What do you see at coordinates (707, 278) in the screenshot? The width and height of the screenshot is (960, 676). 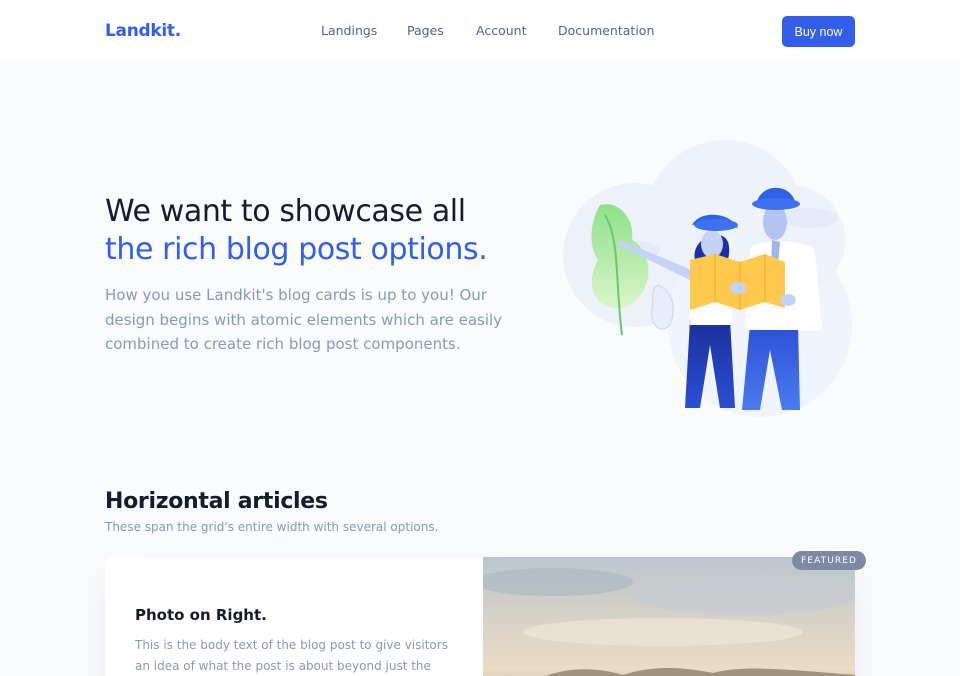 I see `travelers-with-map-illustration` at bounding box center [707, 278].